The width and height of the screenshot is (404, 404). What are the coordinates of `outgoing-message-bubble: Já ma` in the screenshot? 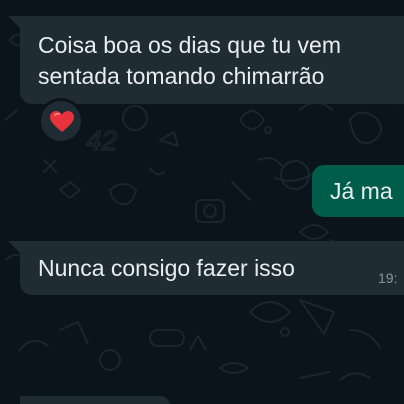 It's located at (358, 191).